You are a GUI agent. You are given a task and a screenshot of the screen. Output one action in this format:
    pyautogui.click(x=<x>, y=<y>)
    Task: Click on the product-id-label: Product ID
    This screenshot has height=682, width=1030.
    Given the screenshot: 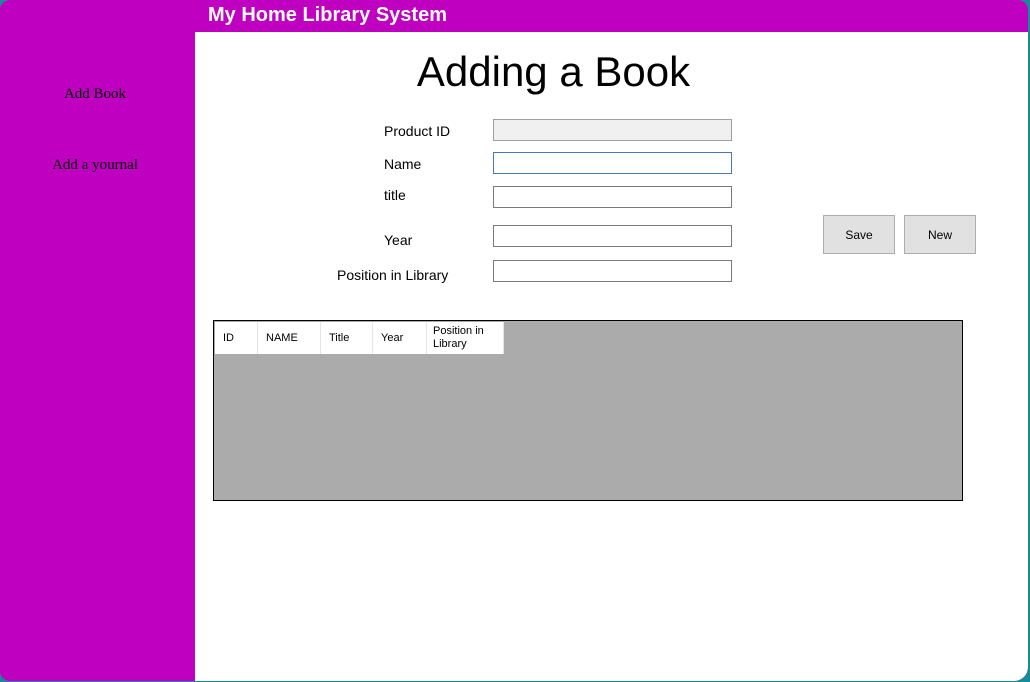 What is the action you would take?
    pyautogui.click(x=417, y=131)
    